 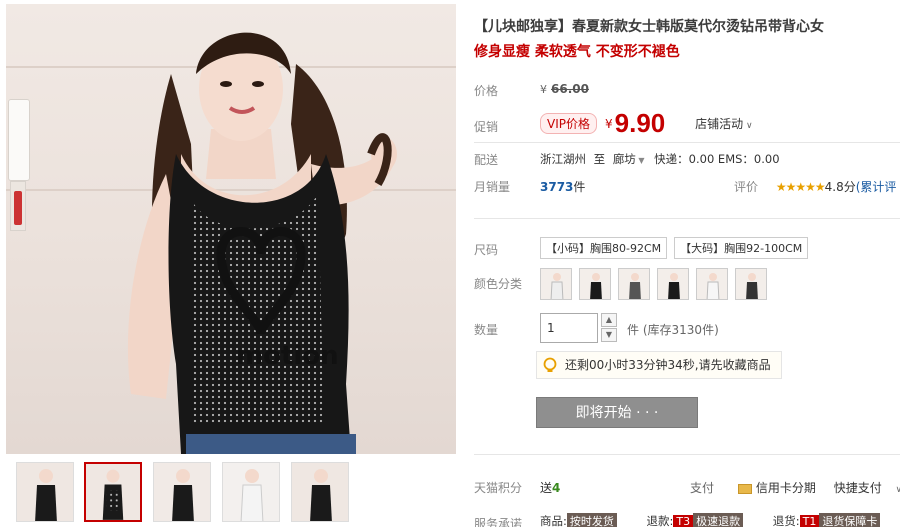 What do you see at coordinates (563, 159) in the screenshot?
I see `ship-from: 浙江湖州` at bounding box center [563, 159].